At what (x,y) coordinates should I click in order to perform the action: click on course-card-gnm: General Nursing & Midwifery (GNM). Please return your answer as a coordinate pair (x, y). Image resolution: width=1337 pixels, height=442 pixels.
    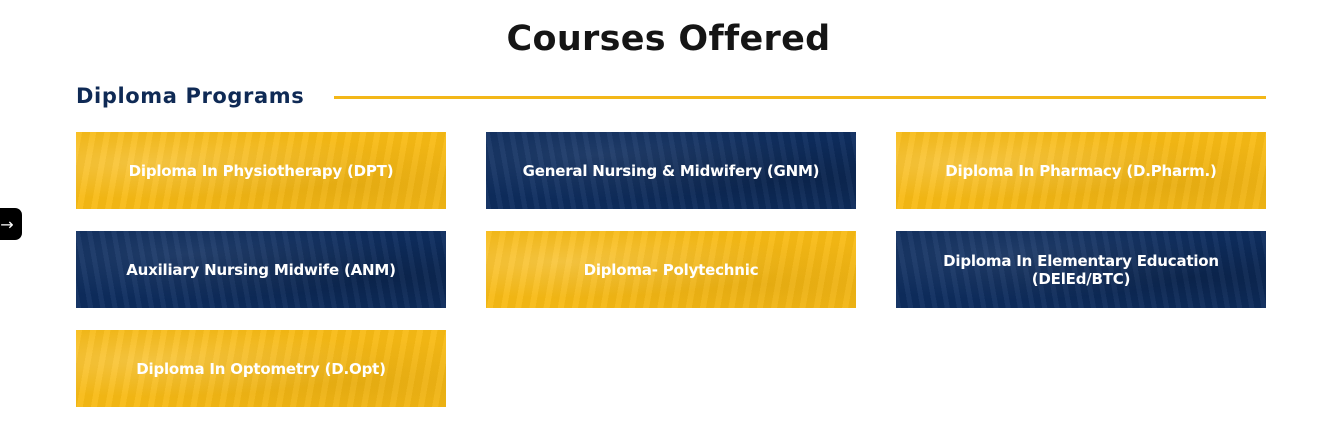
    Looking at the image, I should click on (671, 170).